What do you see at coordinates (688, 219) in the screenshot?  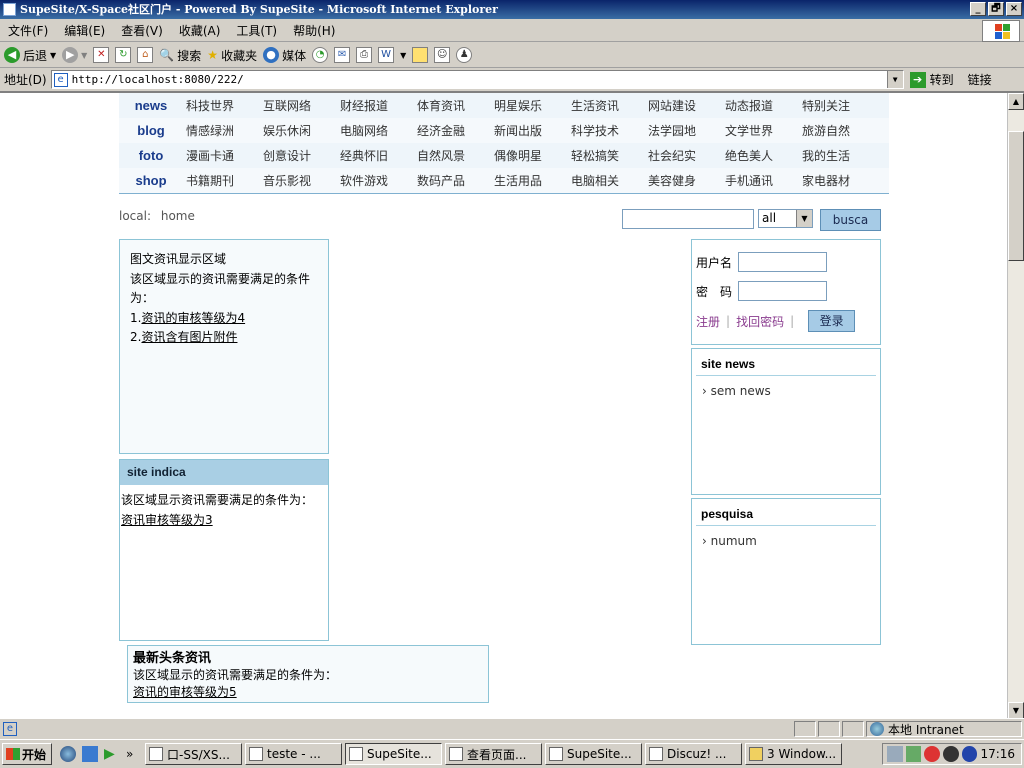 I see `search-input` at bounding box center [688, 219].